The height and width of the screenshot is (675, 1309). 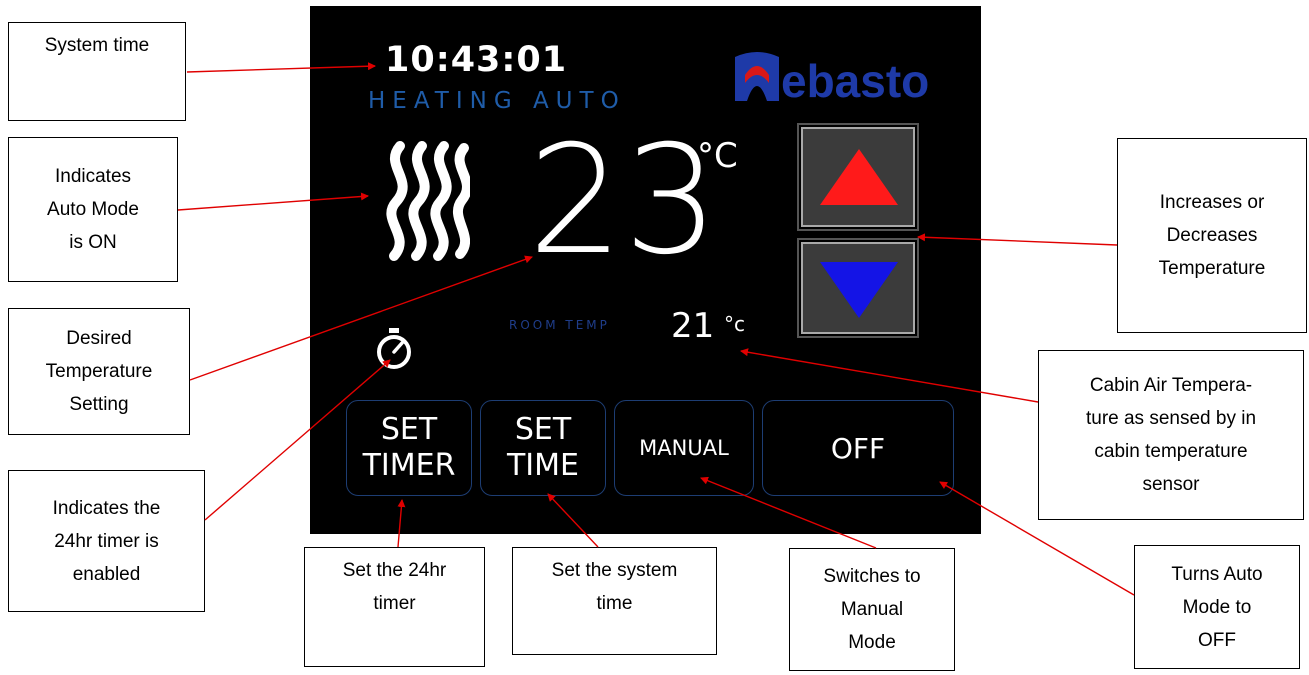 What do you see at coordinates (394, 607) in the screenshot?
I see `callout-set-timer: Set the 24hr timer` at bounding box center [394, 607].